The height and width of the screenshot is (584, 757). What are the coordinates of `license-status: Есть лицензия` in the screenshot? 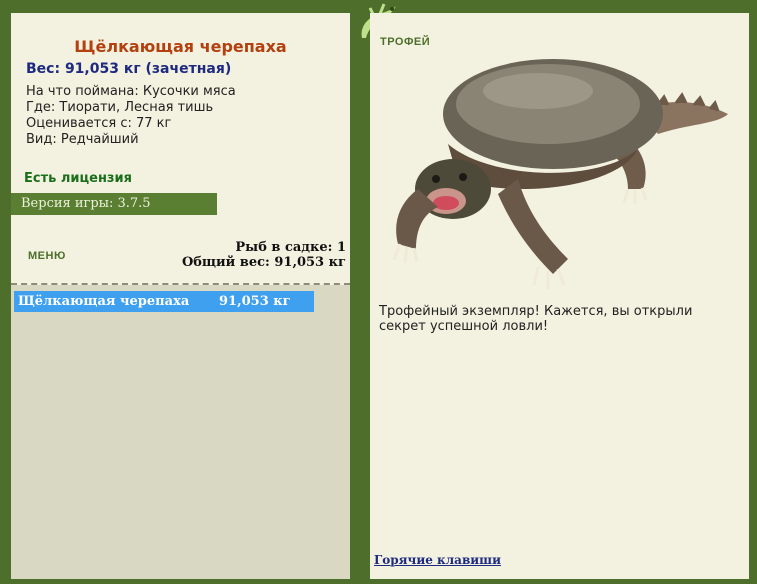 It's located at (78, 178).